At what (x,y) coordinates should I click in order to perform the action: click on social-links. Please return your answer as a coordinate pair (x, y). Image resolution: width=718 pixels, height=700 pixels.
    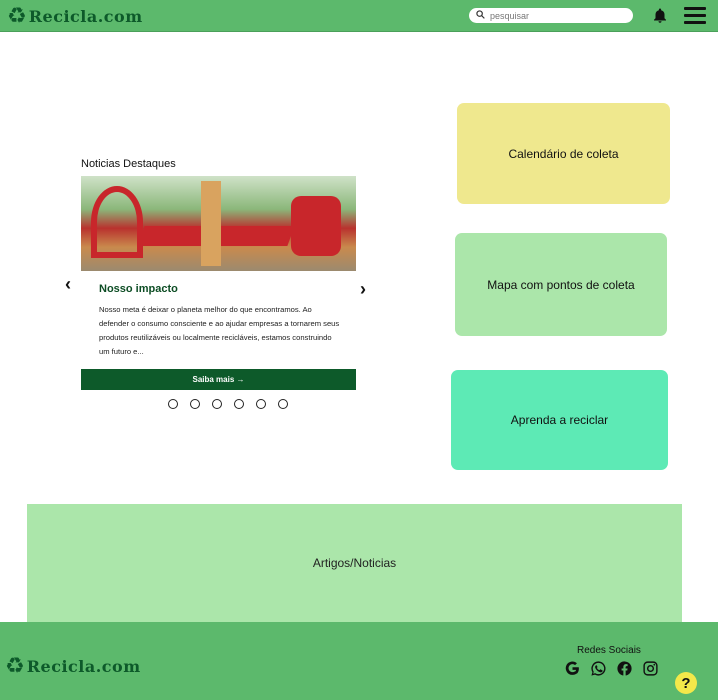
    Looking at the image, I should click on (611, 668).